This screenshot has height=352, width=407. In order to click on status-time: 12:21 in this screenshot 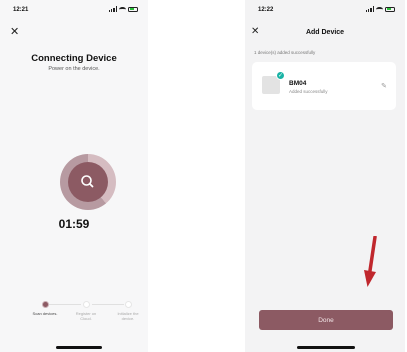, I will do `click(21, 10)`.